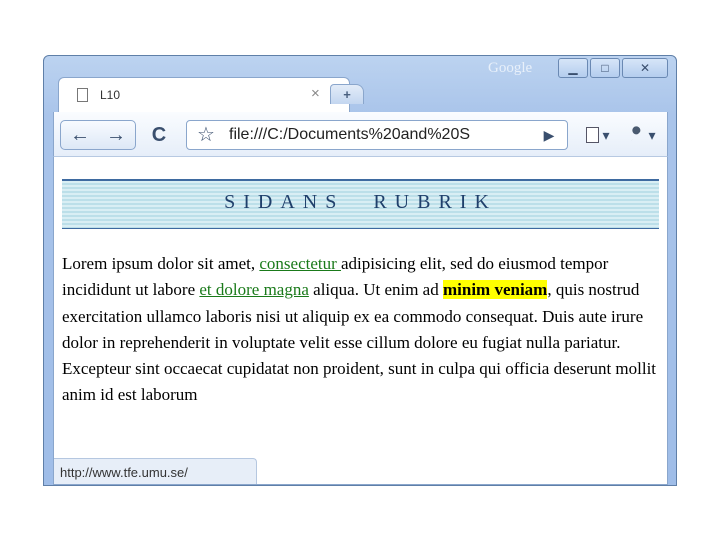  I want to click on reload-icon: C, so click(159, 135).